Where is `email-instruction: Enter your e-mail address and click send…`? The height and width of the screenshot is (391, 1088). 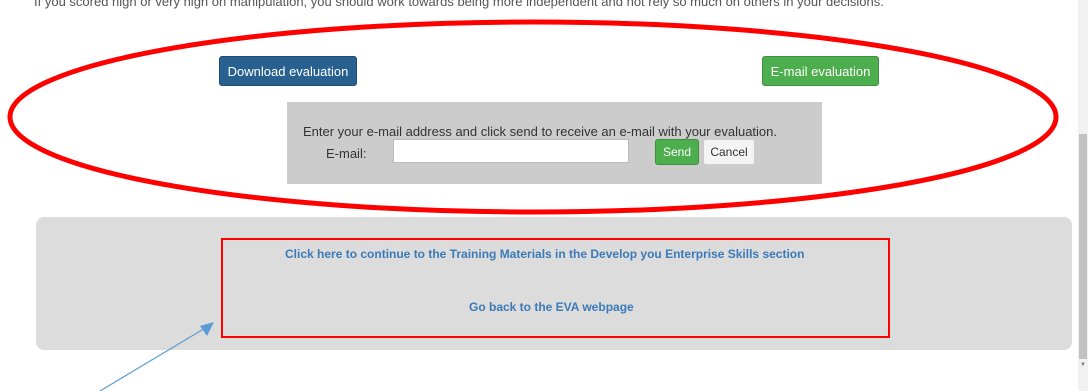
email-instruction: Enter your e-mail address and click send… is located at coordinates (540, 131).